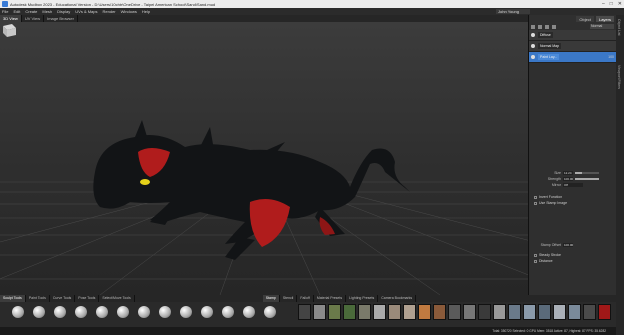 The image size is (624, 335). Describe the element at coordinates (619, 27) in the screenshot. I see `tab-object-list: Object List` at that location.